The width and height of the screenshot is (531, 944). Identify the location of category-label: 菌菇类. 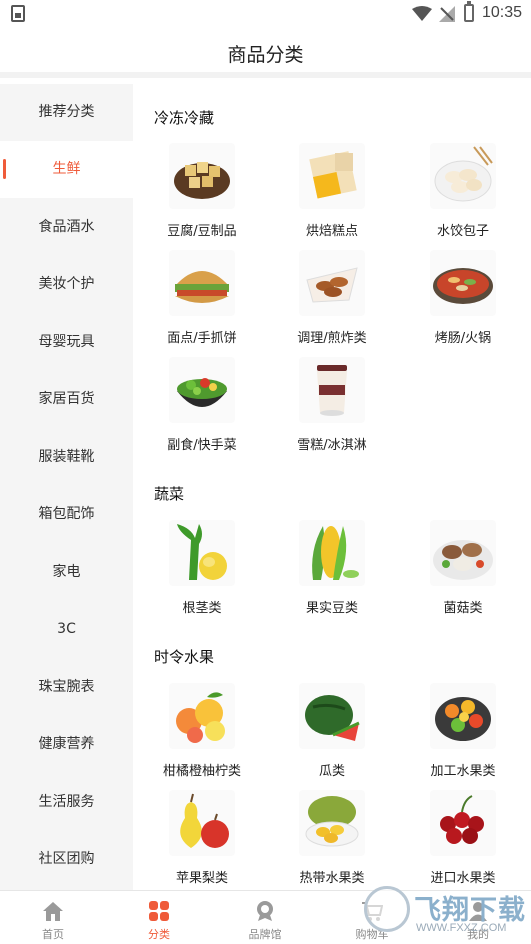
(463, 608).